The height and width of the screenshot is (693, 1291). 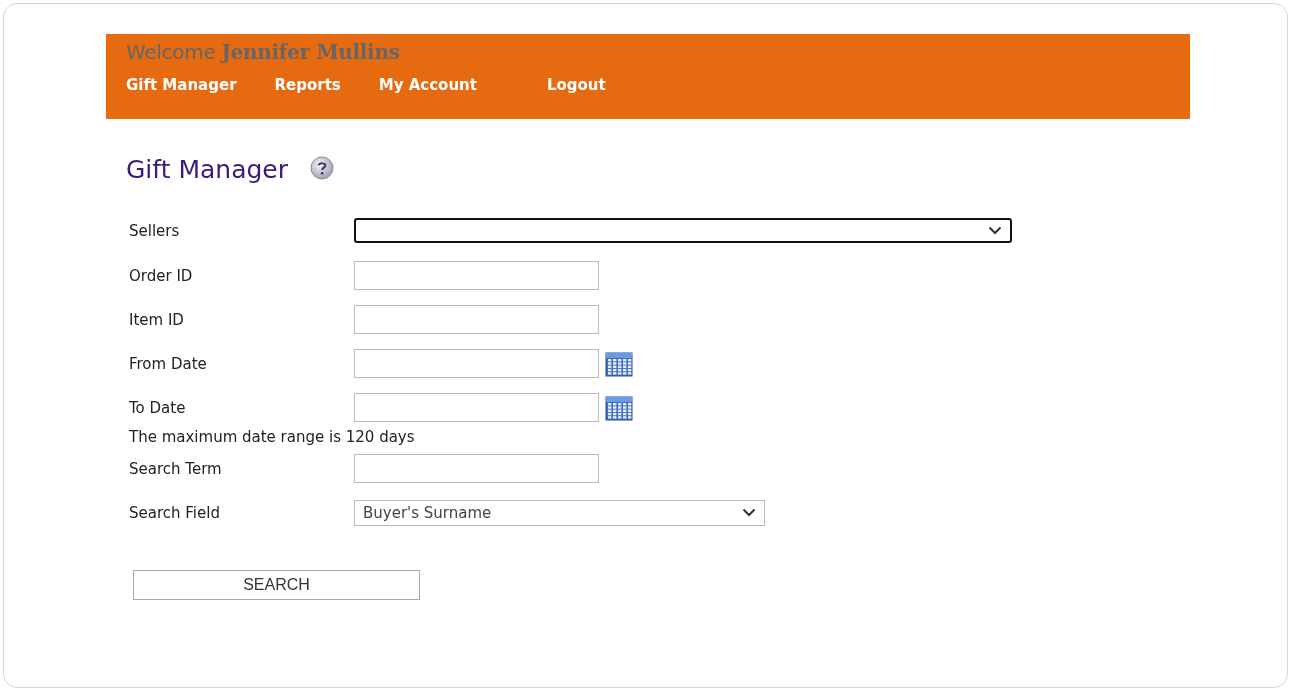 What do you see at coordinates (175, 468) in the screenshot?
I see `field-label: Search Term` at bounding box center [175, 468].